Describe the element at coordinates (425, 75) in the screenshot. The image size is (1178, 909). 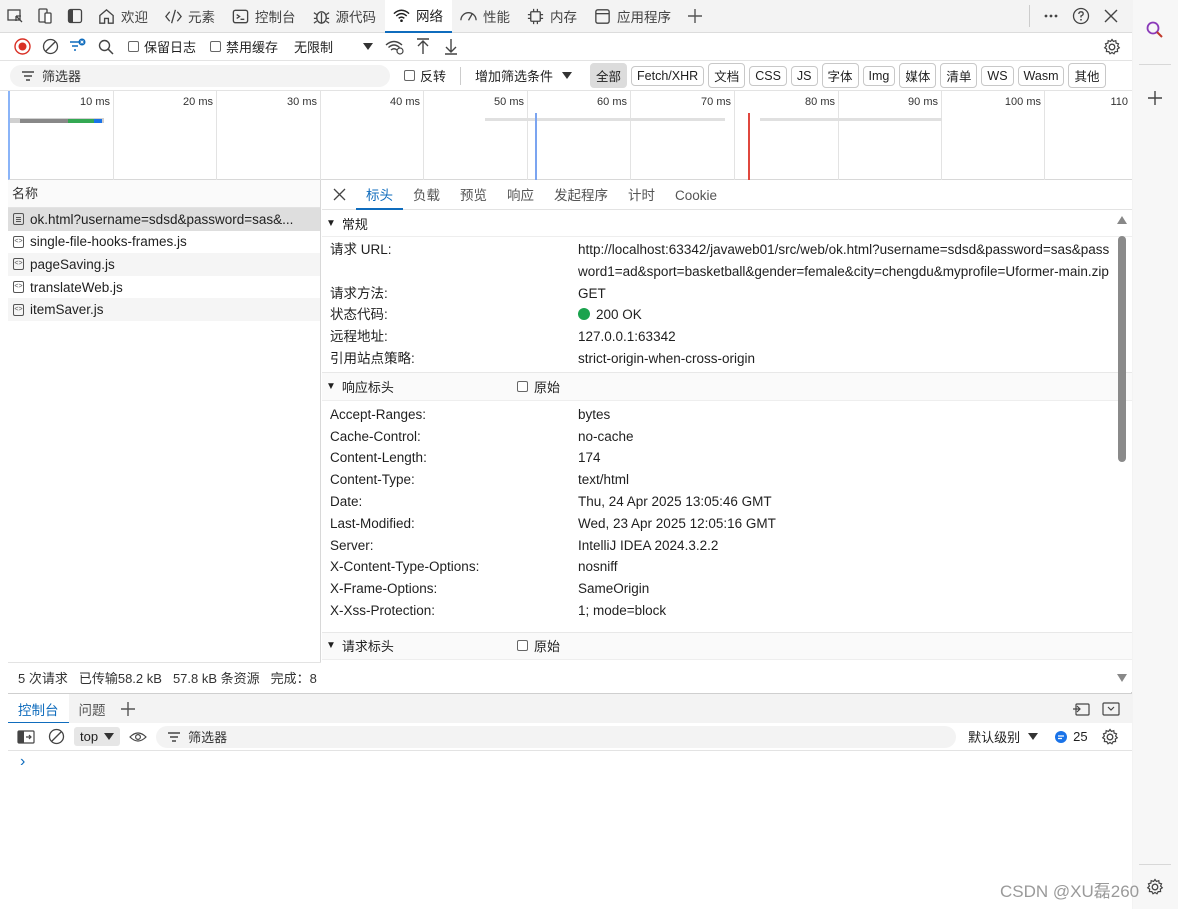
I see `invert-checkbox: 反转` at that location.